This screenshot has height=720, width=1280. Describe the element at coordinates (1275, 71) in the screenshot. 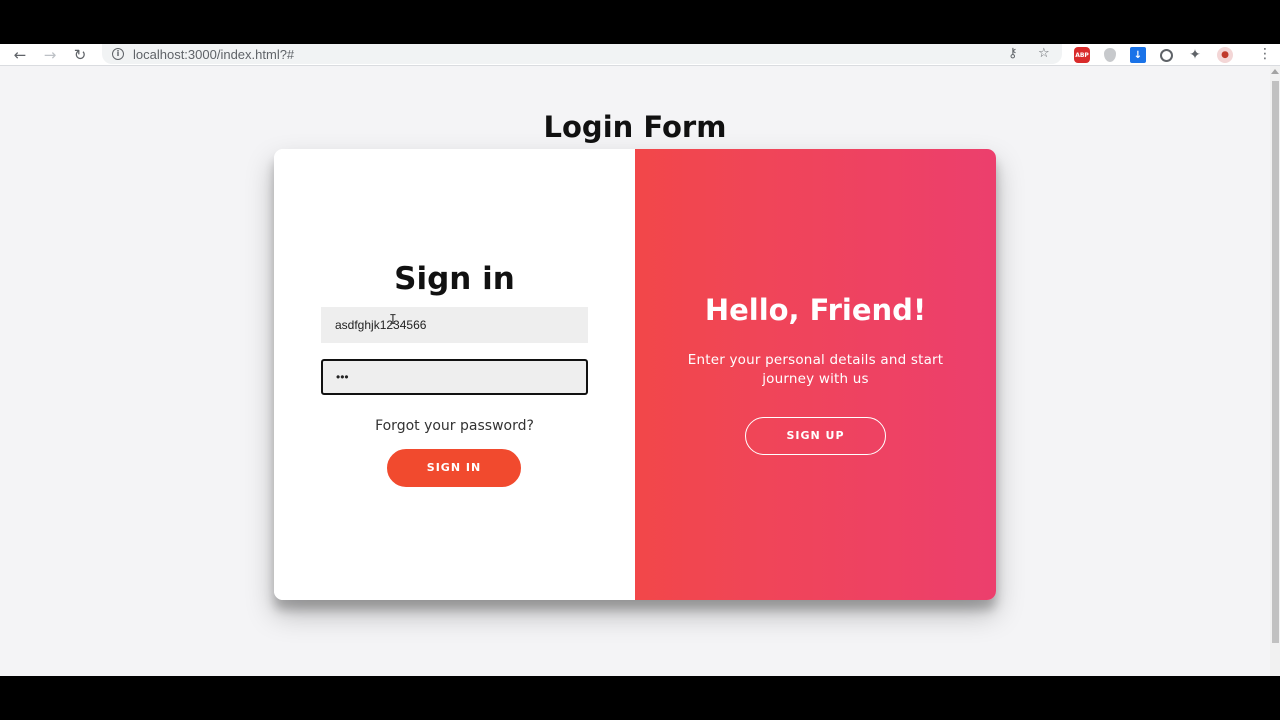

I see `scroll-up-arrow-icon` at that location.